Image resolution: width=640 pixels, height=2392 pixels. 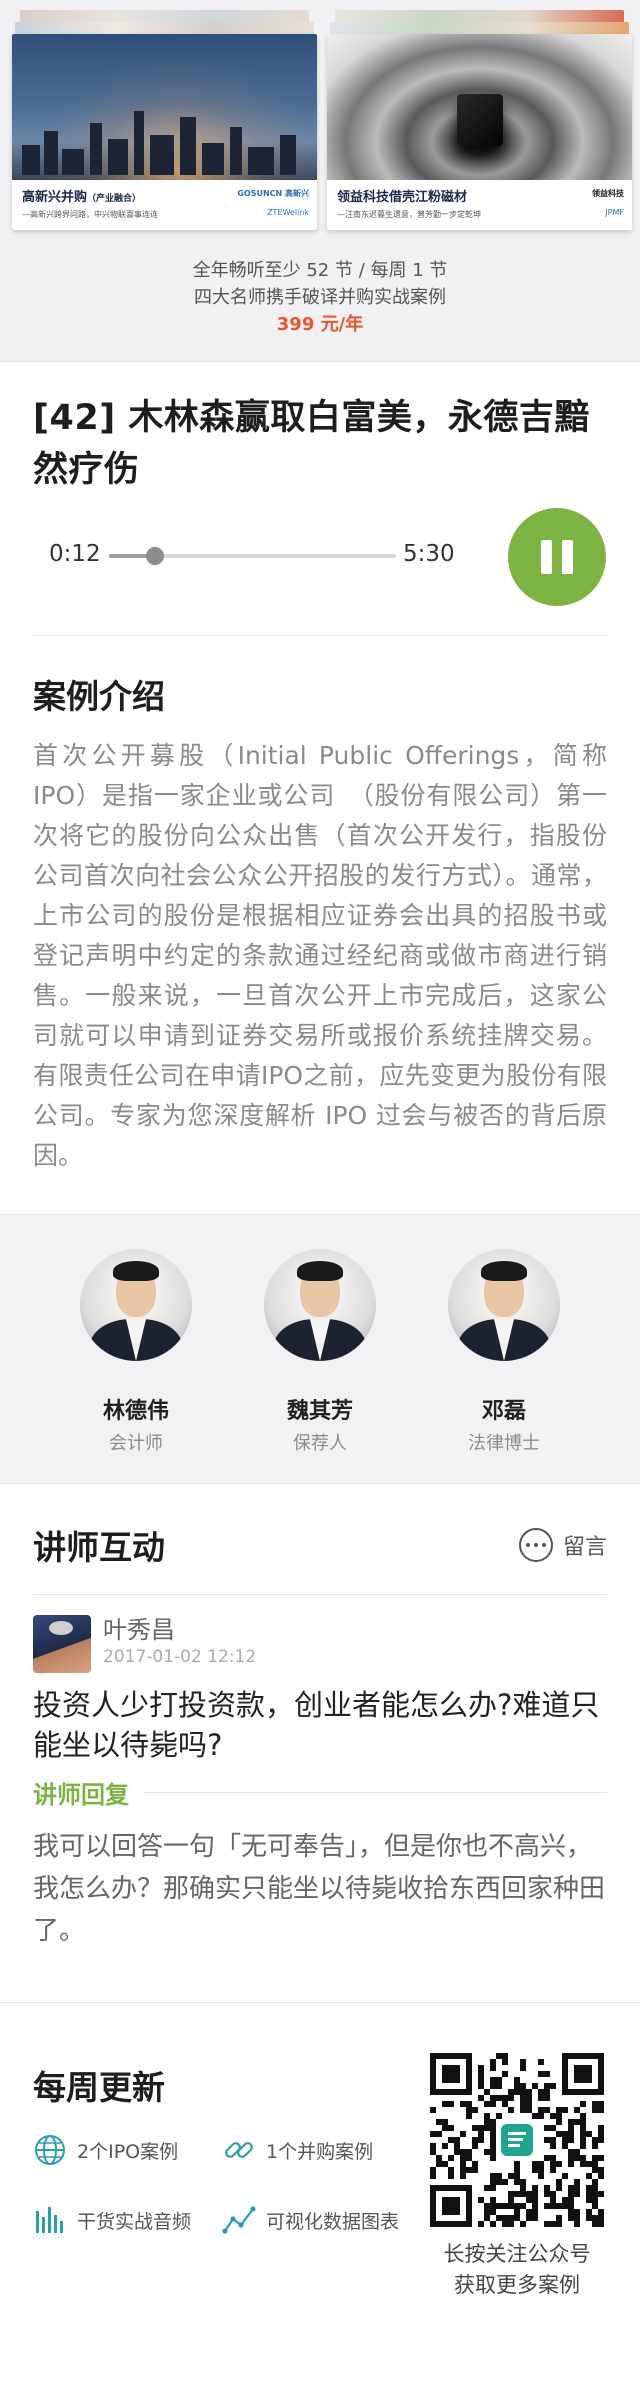 What do you see at coordinates (128, 2151) in the screenshot?
I see `feature-label: 2个IPO案例` at bounding box center [128, 2151].